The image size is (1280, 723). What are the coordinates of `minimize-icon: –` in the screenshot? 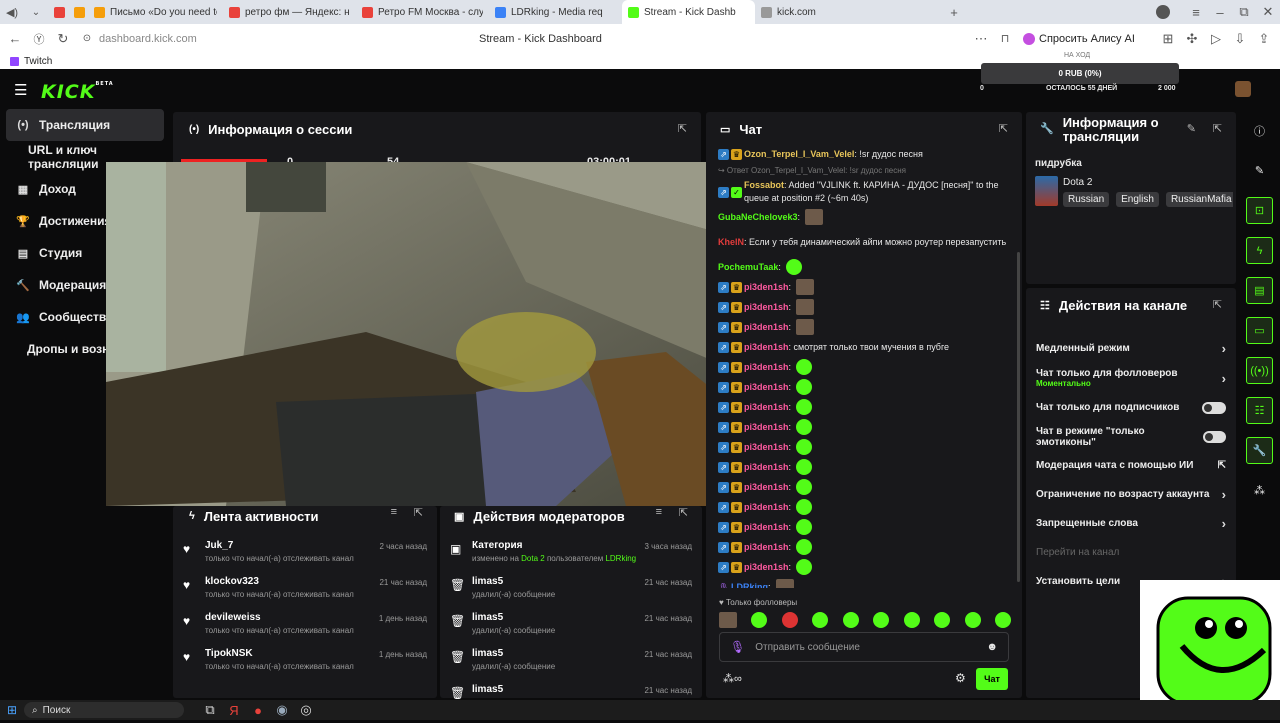 It's located at (1220, 12).